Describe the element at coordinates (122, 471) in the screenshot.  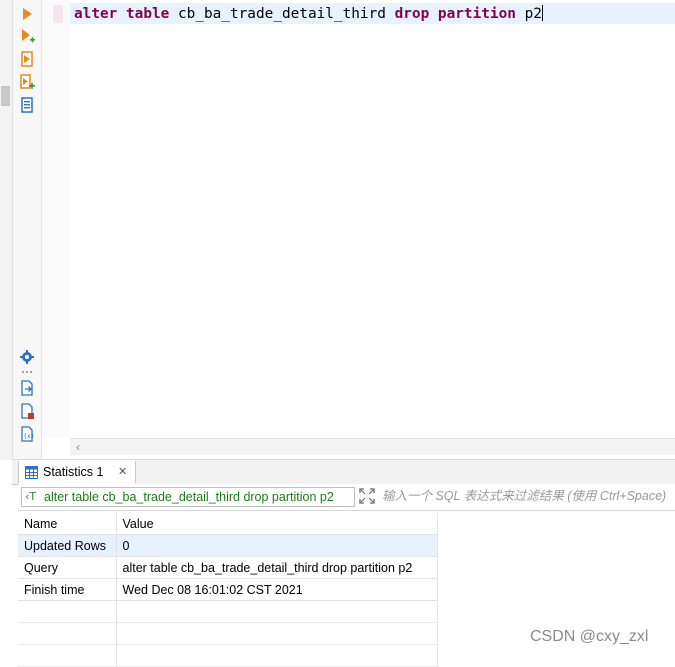
I see `close-icon: ✕` at that location.